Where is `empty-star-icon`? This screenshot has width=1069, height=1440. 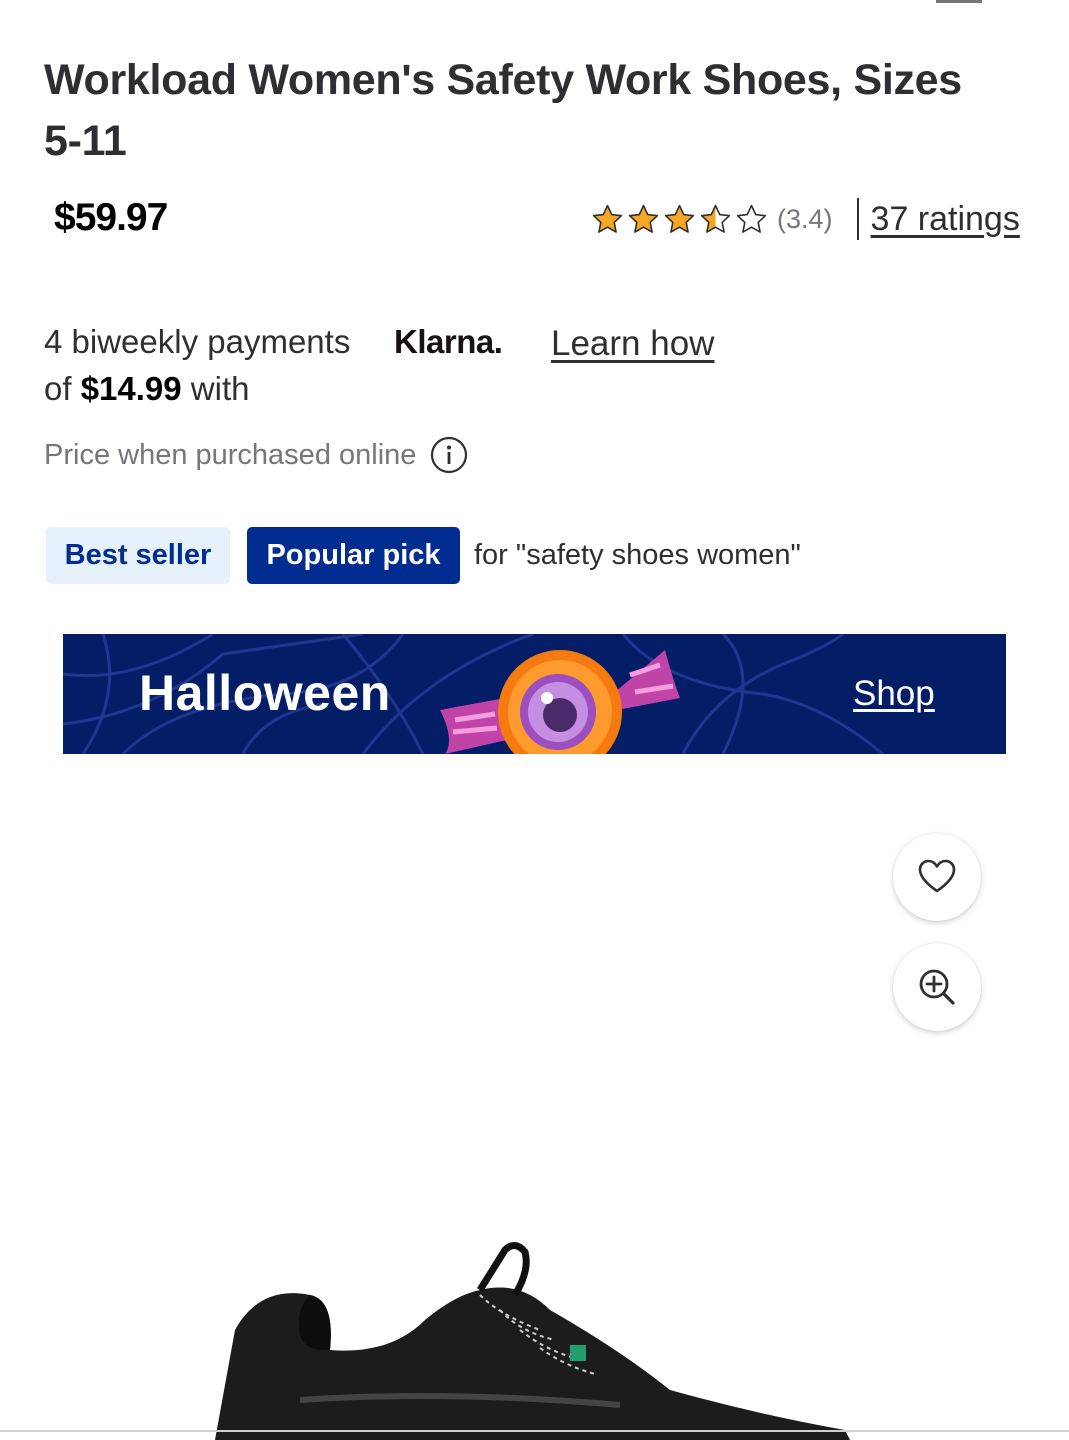
empty-star-icon is located at coordinates (751, 218).